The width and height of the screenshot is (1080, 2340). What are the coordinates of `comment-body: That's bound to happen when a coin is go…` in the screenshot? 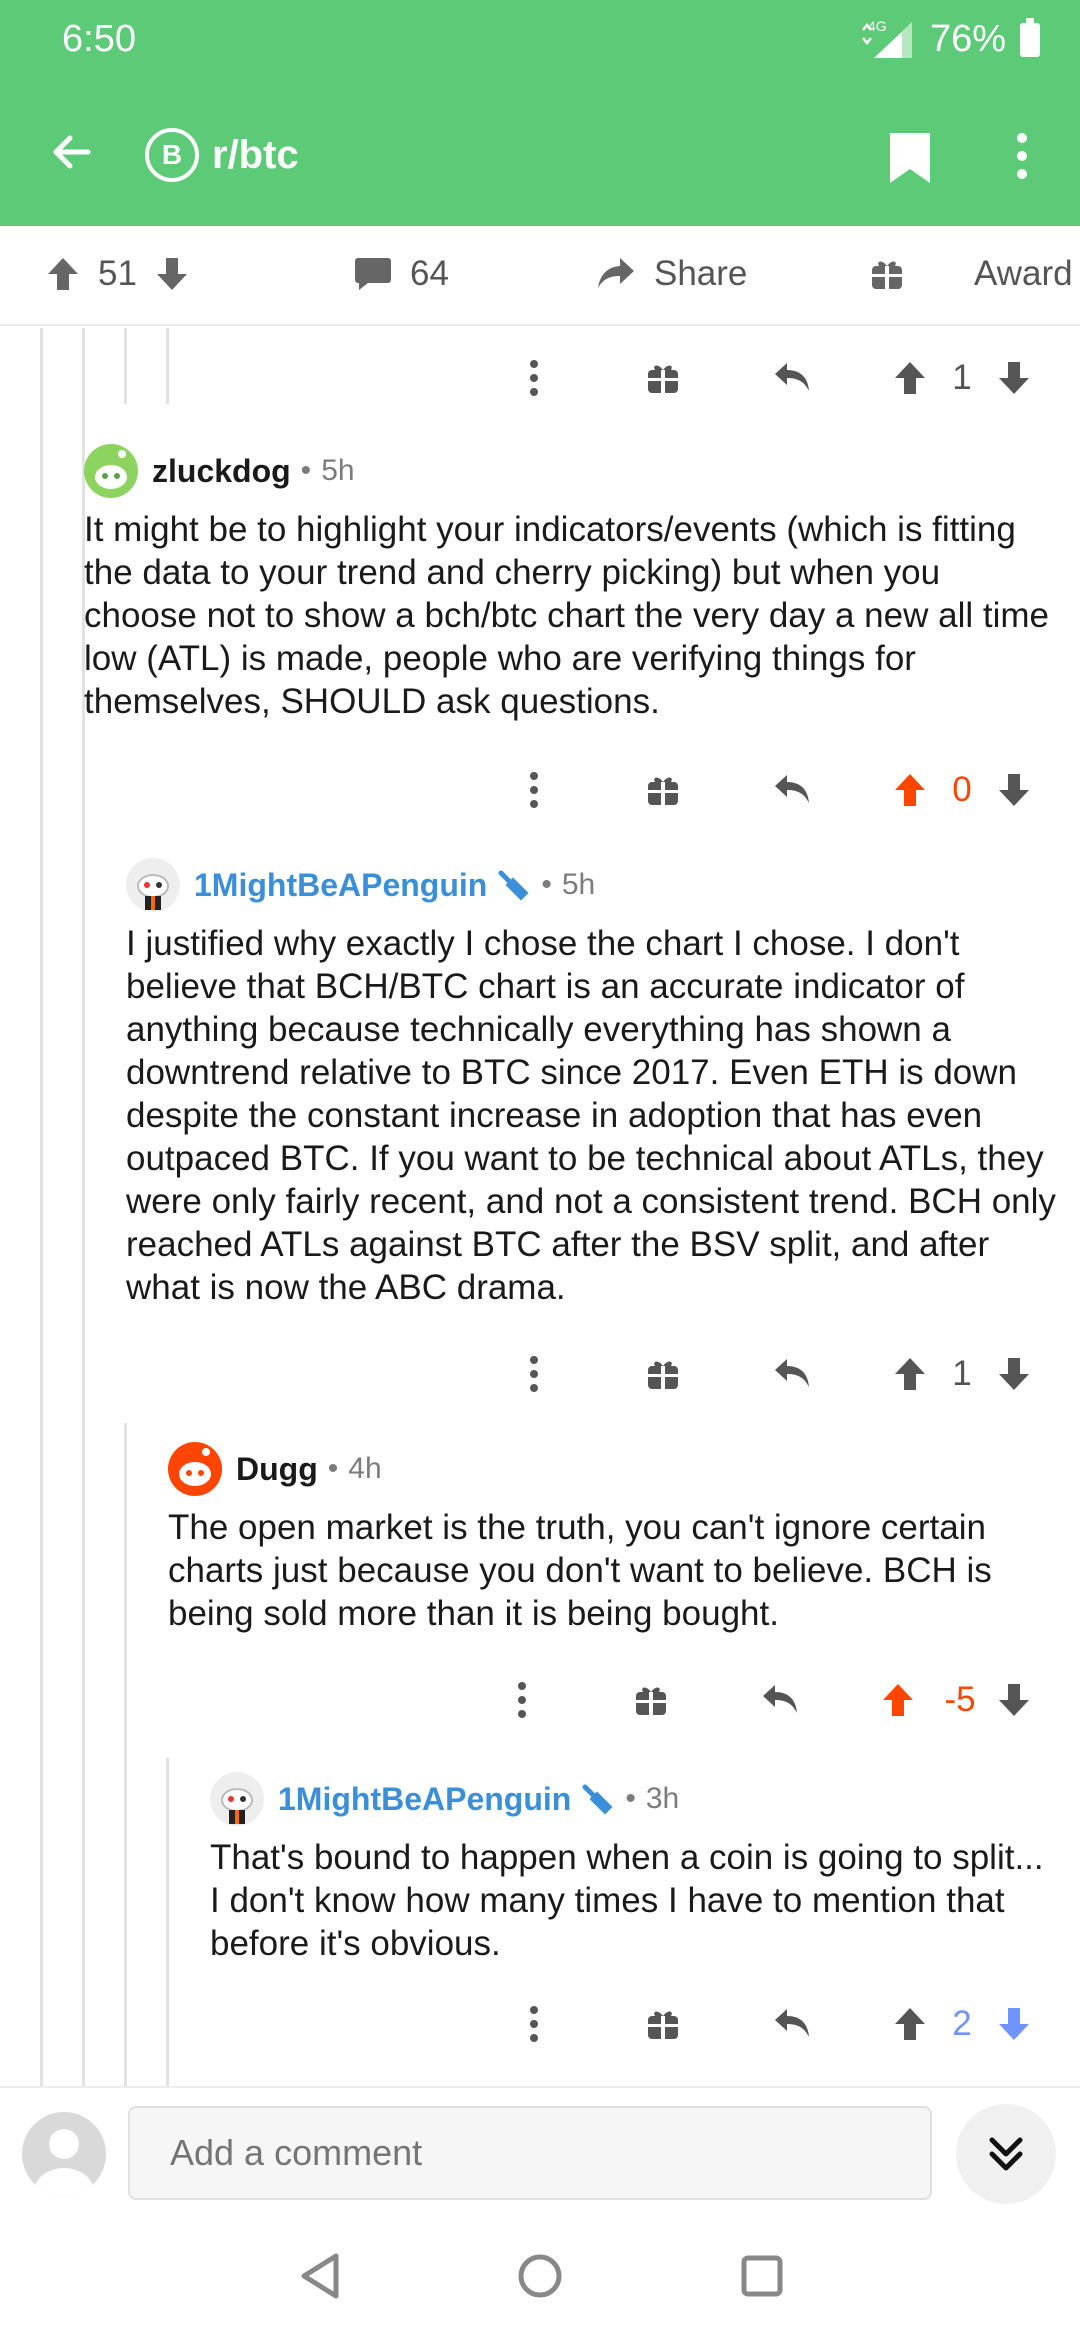 It's located at (627, 1900).